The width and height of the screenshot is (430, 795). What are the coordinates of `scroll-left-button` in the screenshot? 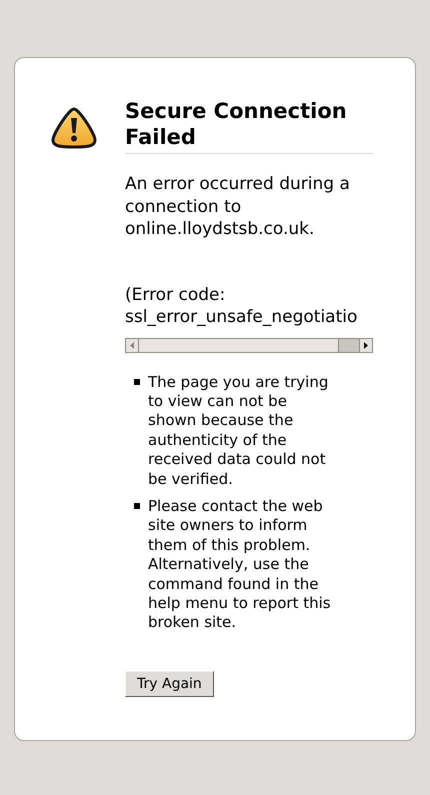 It's located at (132, 345).